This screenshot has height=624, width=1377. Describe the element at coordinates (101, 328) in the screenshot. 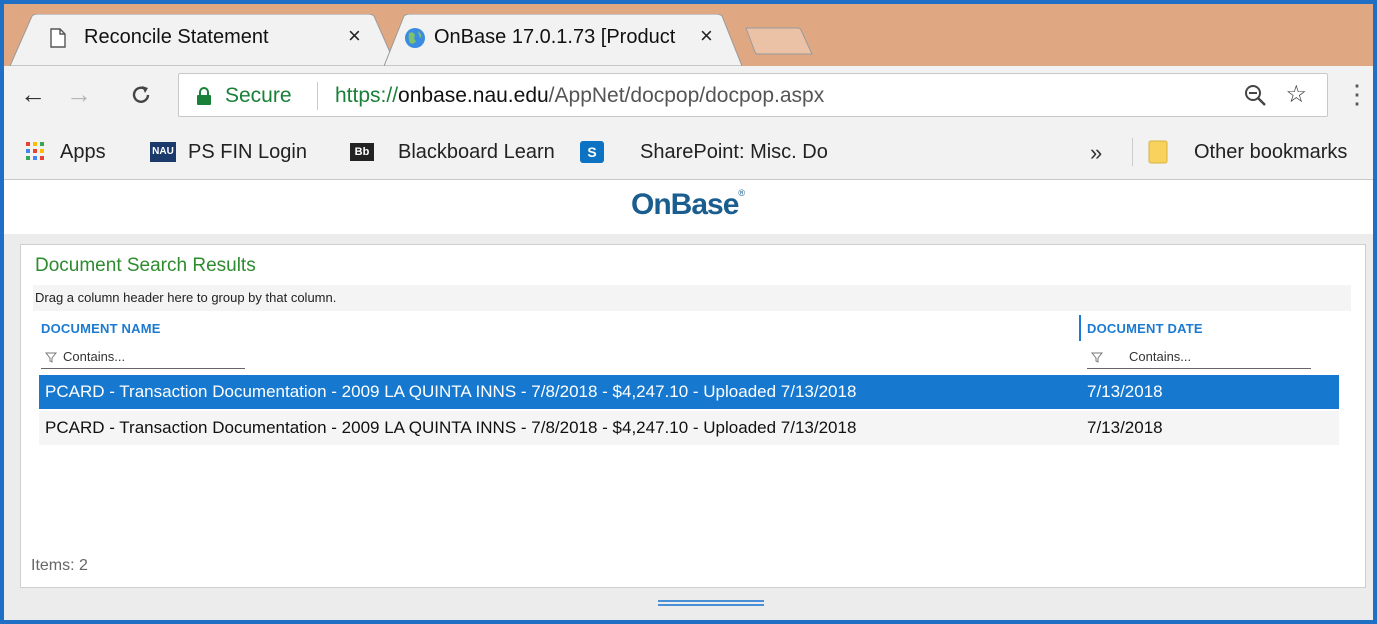

I see `column-header-document-name: DOCUMENT NAME` at that location.